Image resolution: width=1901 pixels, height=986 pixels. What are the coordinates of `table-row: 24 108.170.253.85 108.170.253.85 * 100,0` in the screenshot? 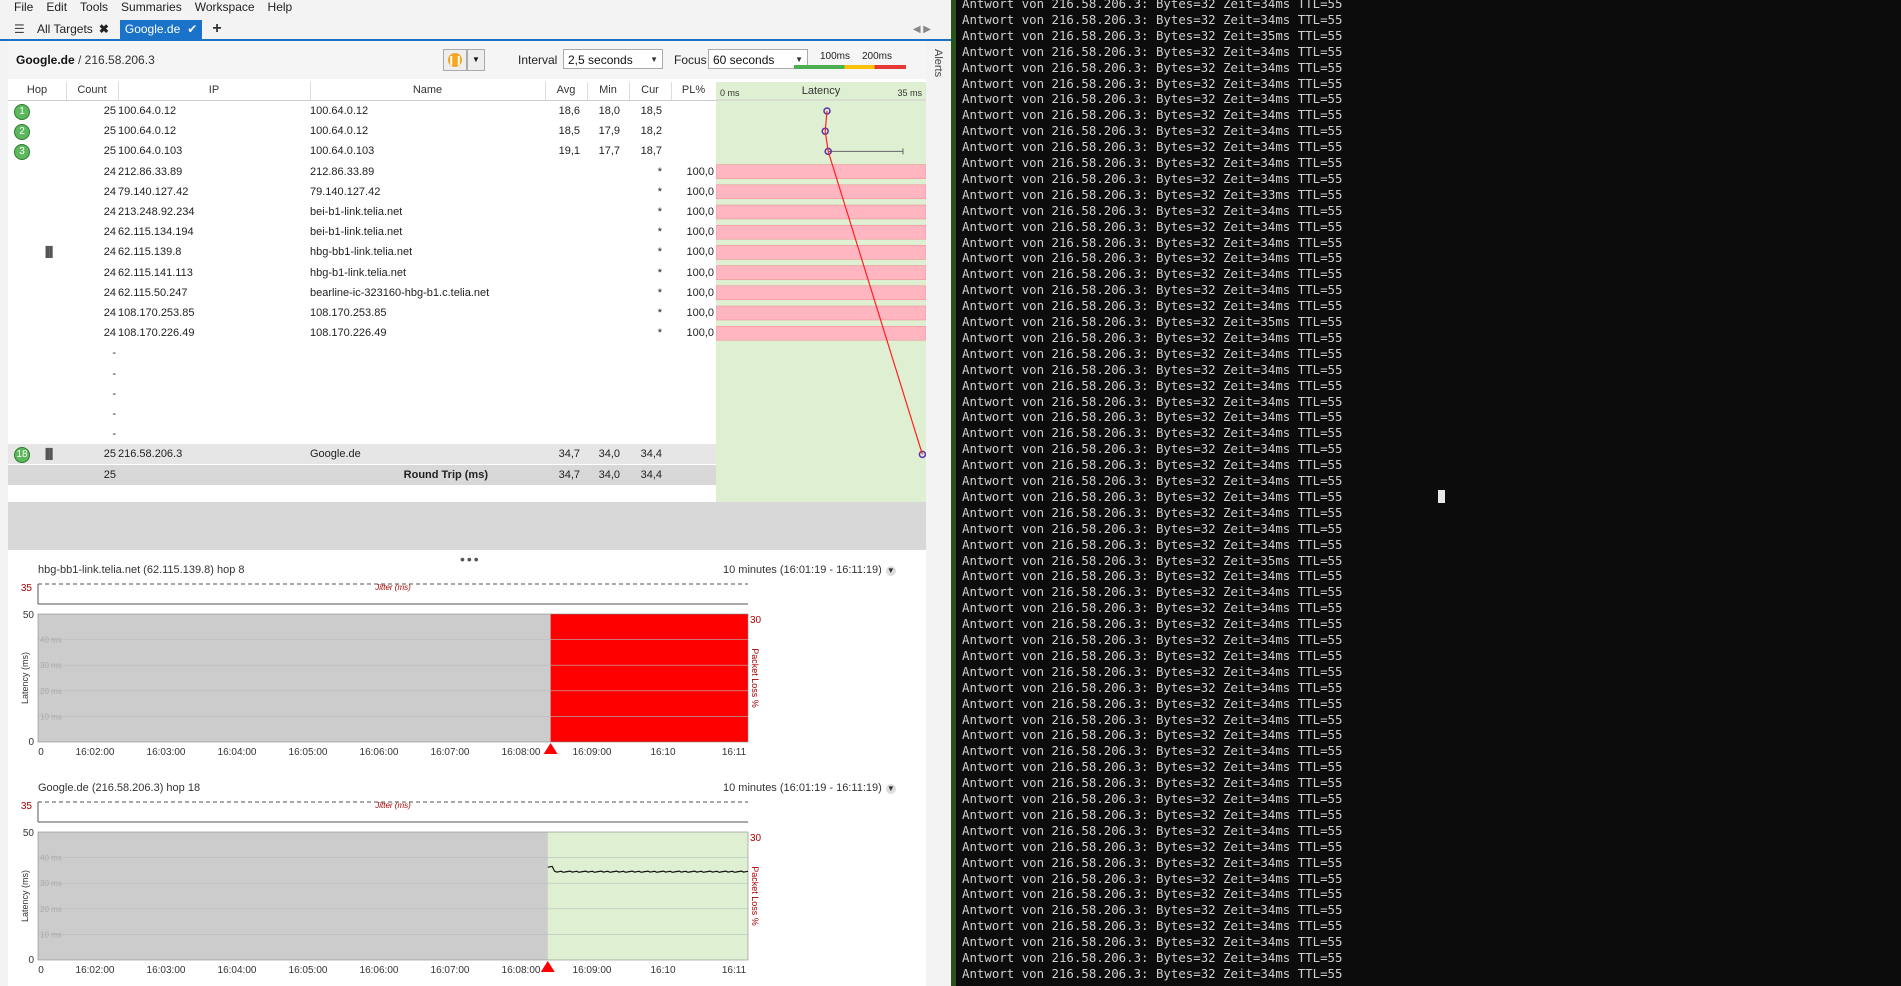 It's located at (363, 313).